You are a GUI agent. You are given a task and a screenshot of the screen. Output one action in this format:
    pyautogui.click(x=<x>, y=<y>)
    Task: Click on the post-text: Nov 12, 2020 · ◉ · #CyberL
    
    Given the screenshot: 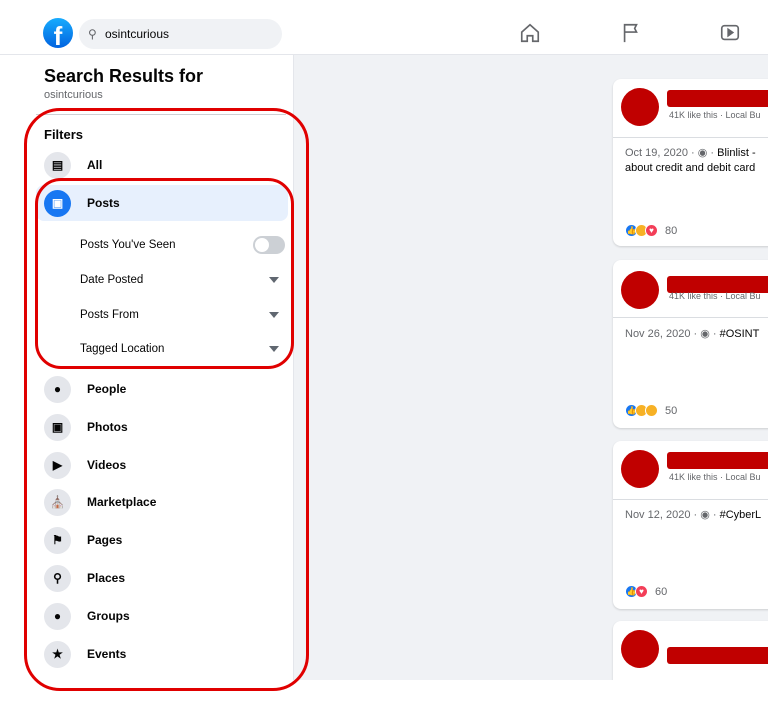 What is the action you would take?
    pyautogui.click(x=693, y=515)
    